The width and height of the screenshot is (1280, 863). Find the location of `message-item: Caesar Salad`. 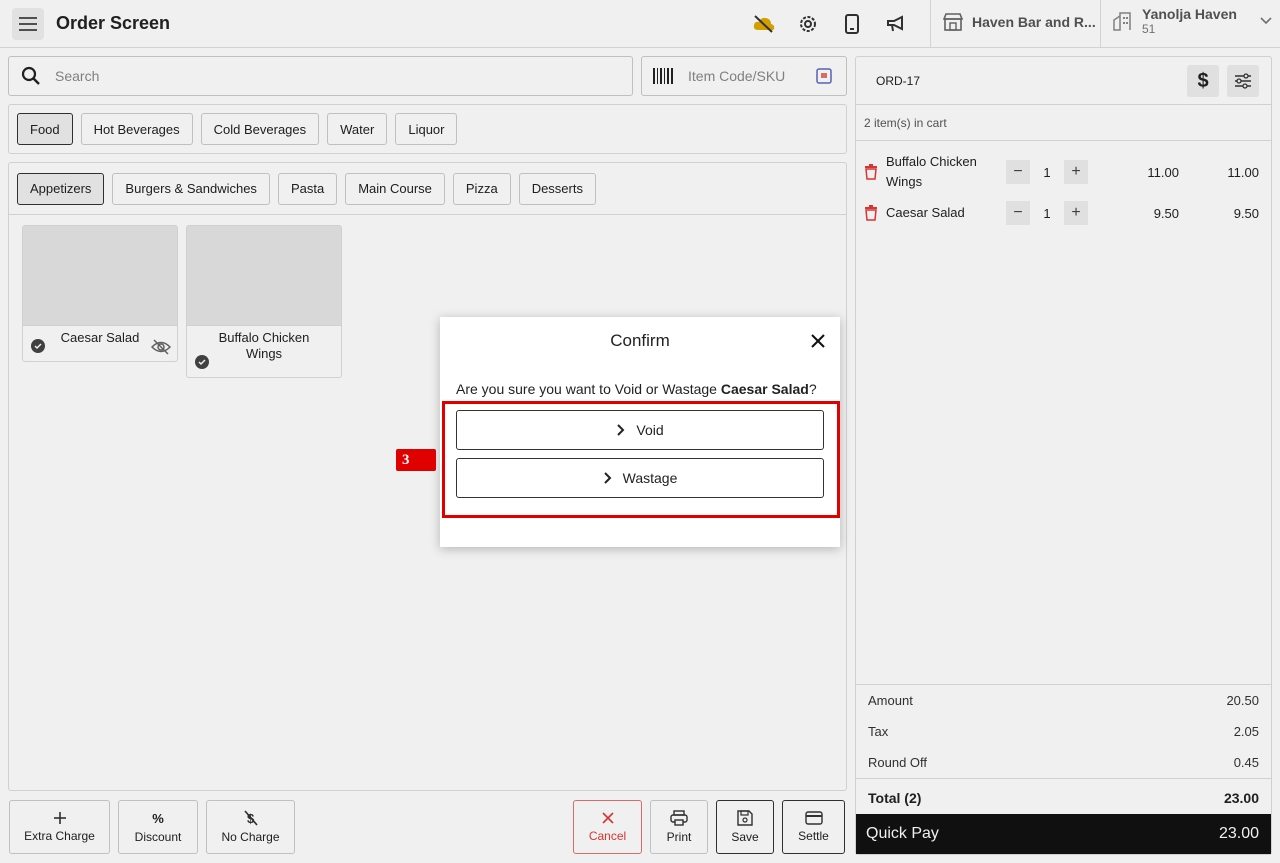

message-item: Caesar Salad is located at coordinates (764, 389).